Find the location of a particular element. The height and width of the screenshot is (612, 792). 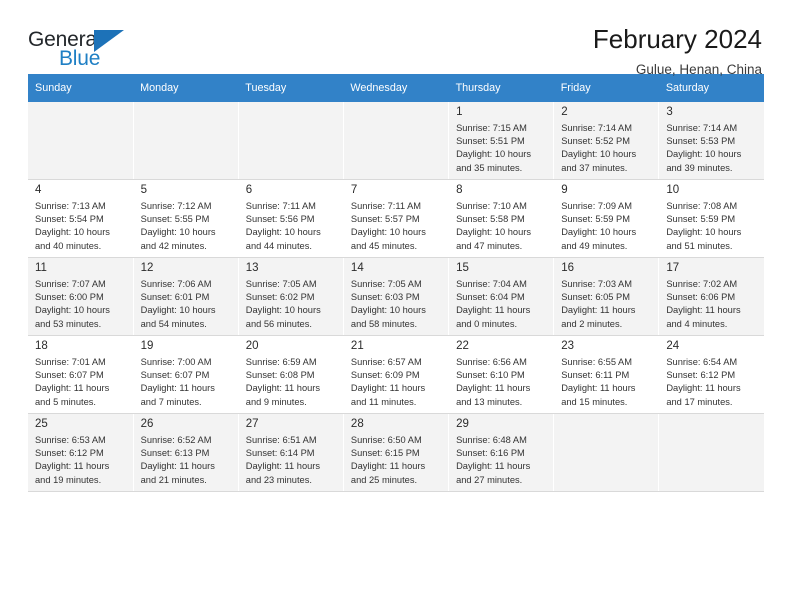

day-number: 25 is located at coordinates (41, 424).